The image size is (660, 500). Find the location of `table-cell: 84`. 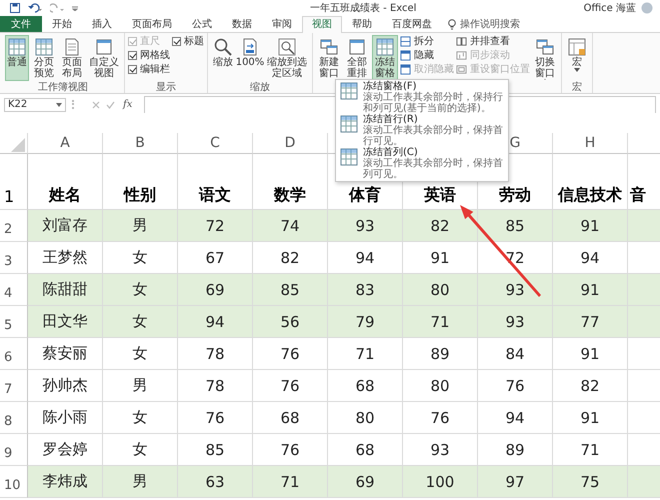

table-cell: 84 is located at coordinates (515, 354).